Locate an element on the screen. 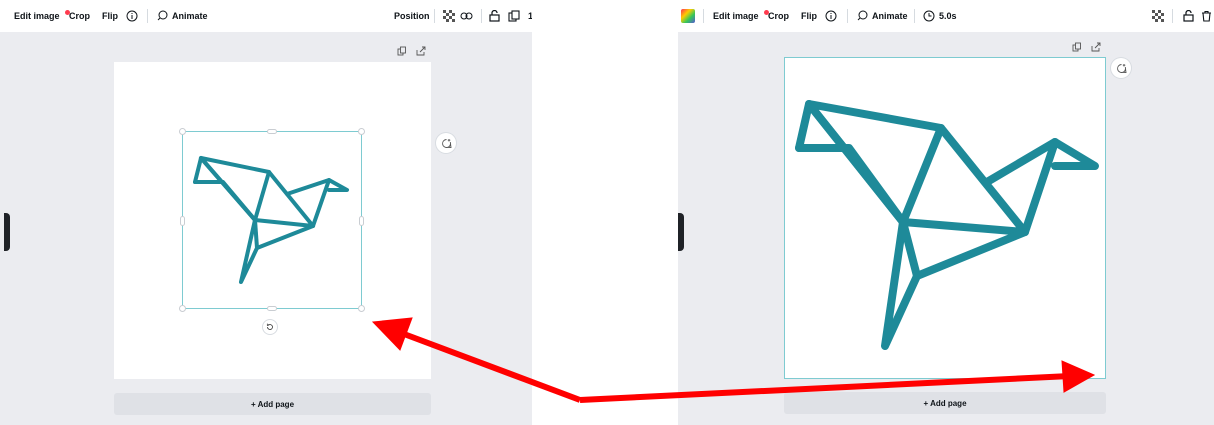 The image size is (1214, 425). selected-image is located at coordinates (272, 220).